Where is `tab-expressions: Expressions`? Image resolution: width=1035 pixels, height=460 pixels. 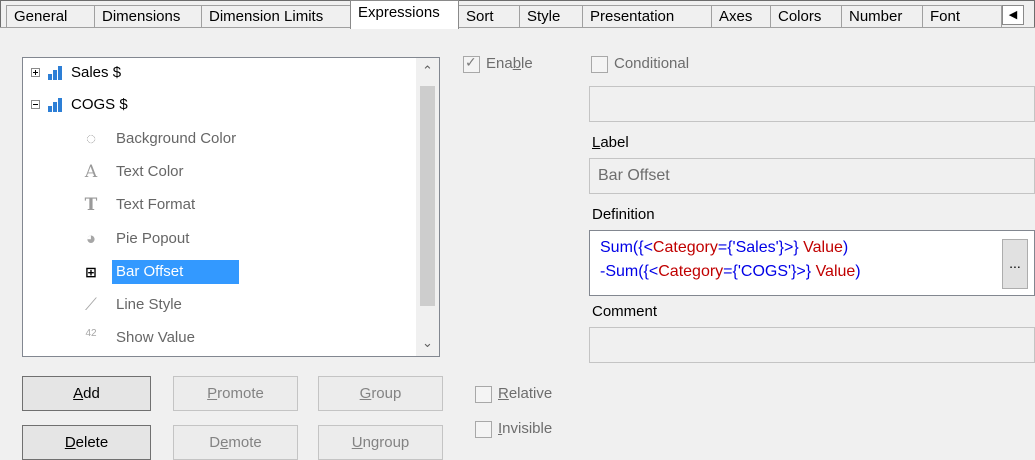
tab-expressions: Expressions is located at coordinates (404, 14).